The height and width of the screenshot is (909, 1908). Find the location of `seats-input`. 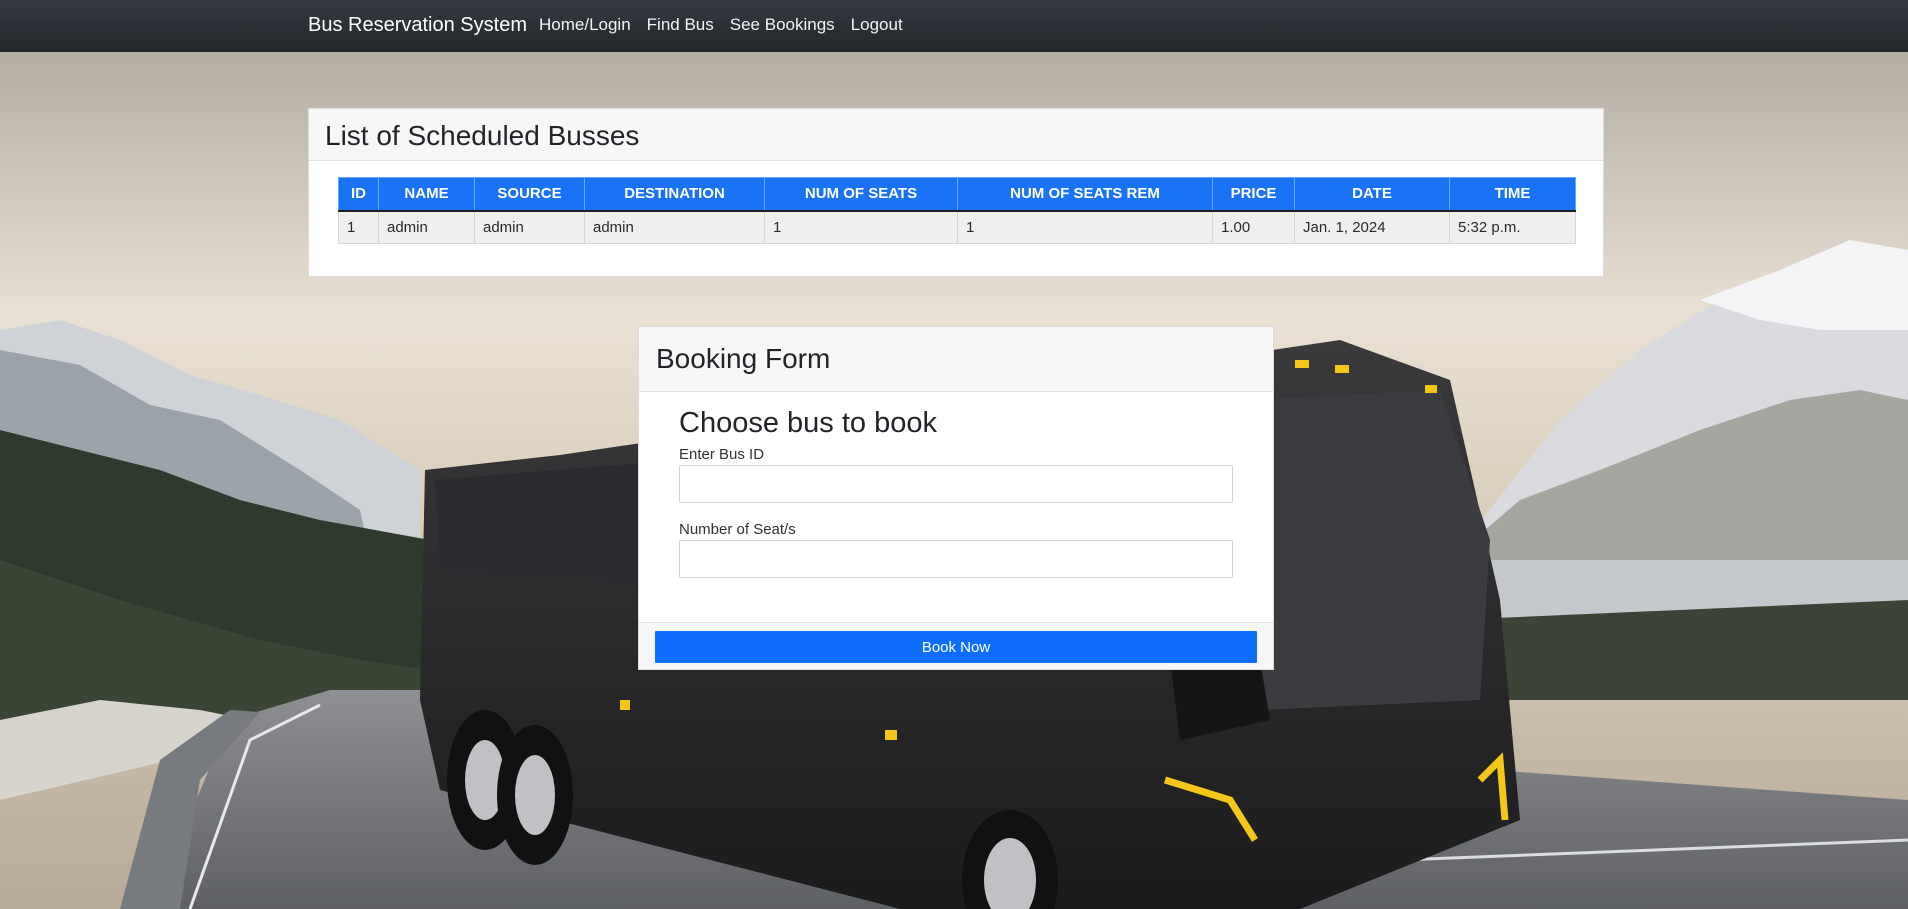

seats-input is located at coordinates (956, 559).